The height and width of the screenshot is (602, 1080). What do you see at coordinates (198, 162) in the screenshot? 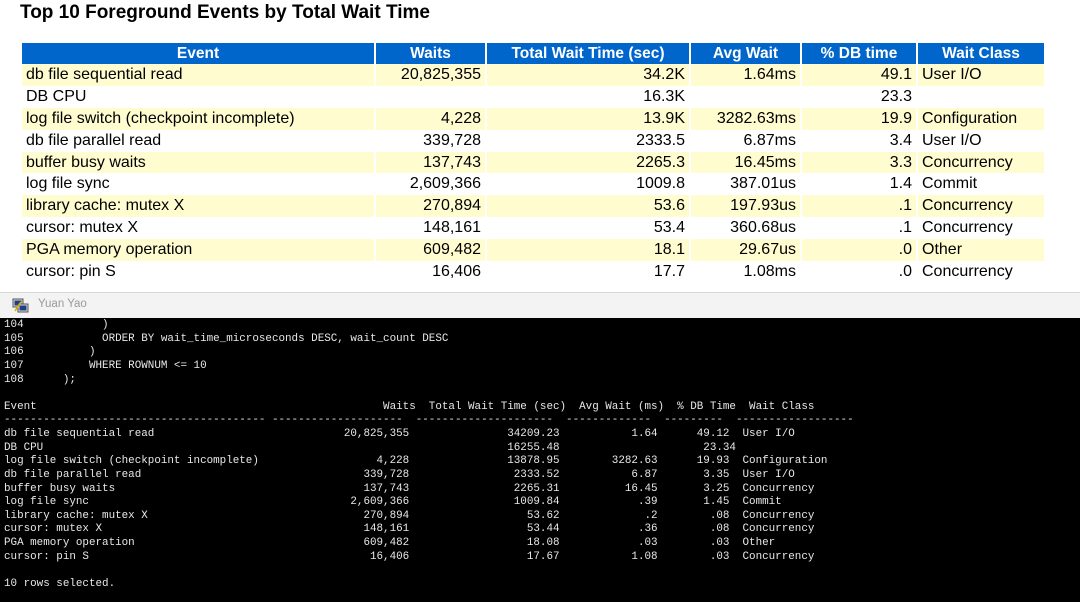
I see `event-cell: buffer busy waits` at bounding box center [198, 162].